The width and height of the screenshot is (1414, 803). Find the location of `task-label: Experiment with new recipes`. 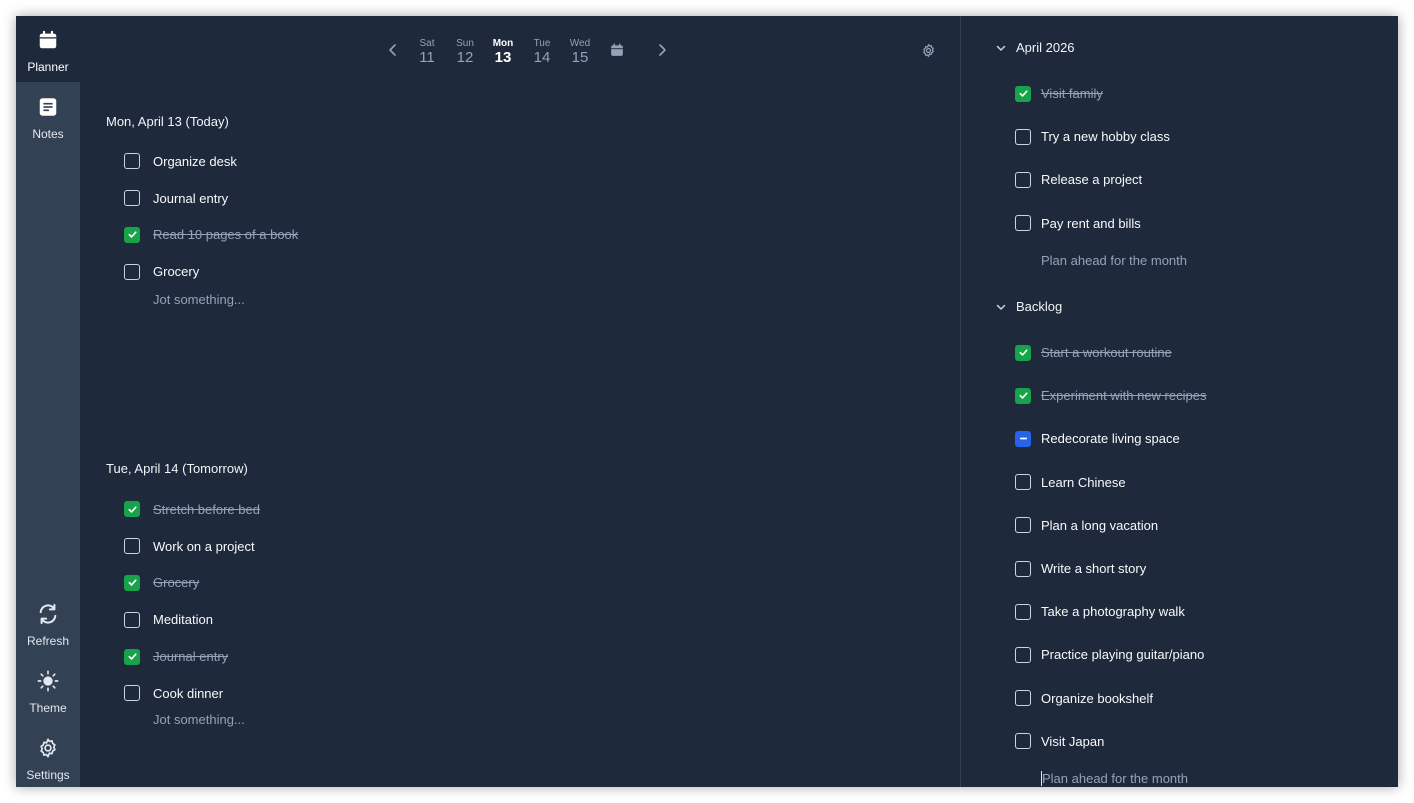

task-label: Experiment with new recipes is located at coordinates (1124, 396).